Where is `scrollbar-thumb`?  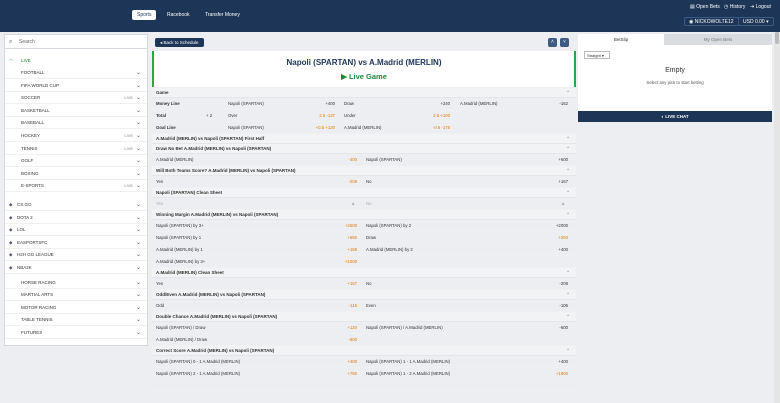
scrollbar-thumb is located at coordinates (777, 38).